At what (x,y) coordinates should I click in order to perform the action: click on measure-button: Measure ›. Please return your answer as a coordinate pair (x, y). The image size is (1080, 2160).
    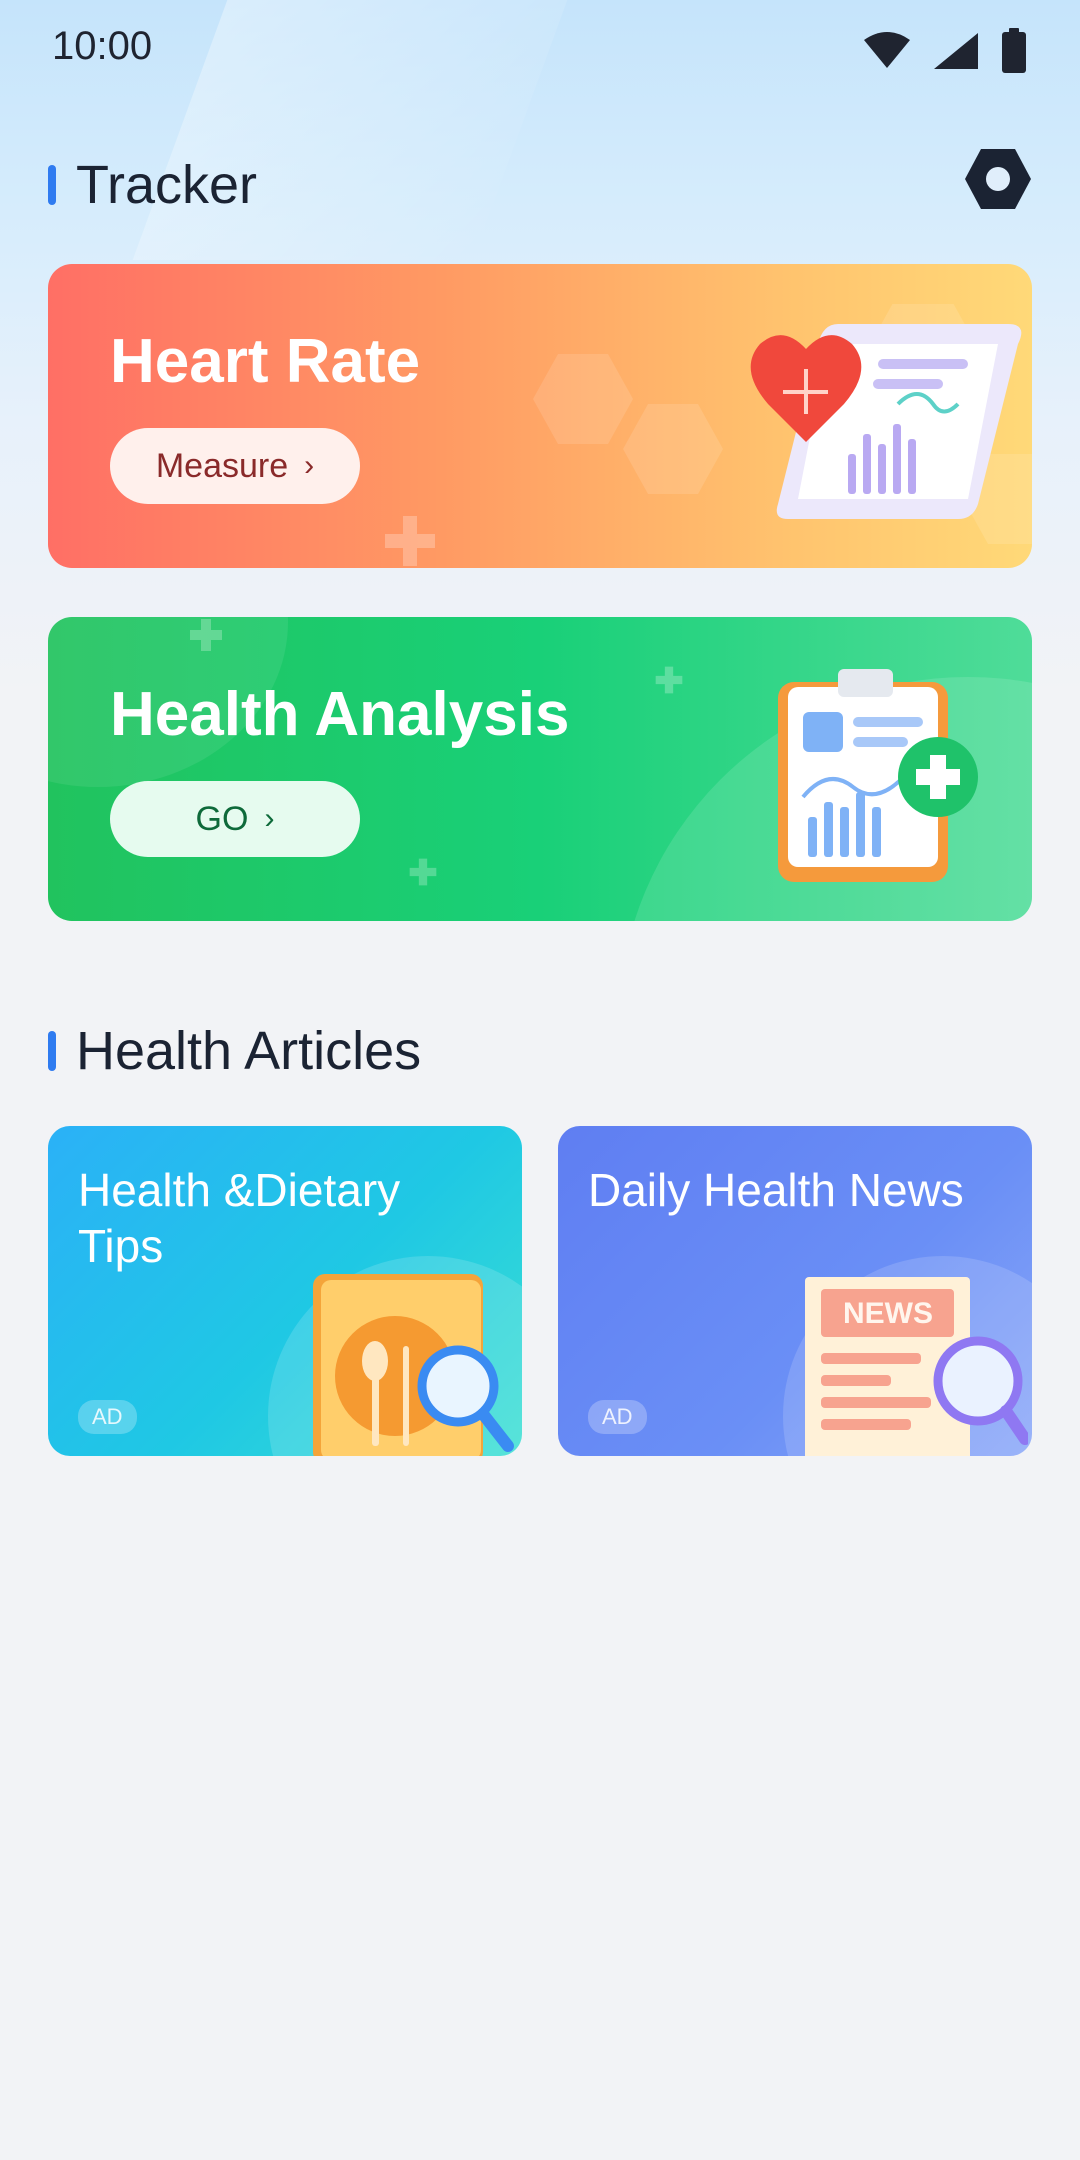
    Looking at the image, I should click on (235, 466).